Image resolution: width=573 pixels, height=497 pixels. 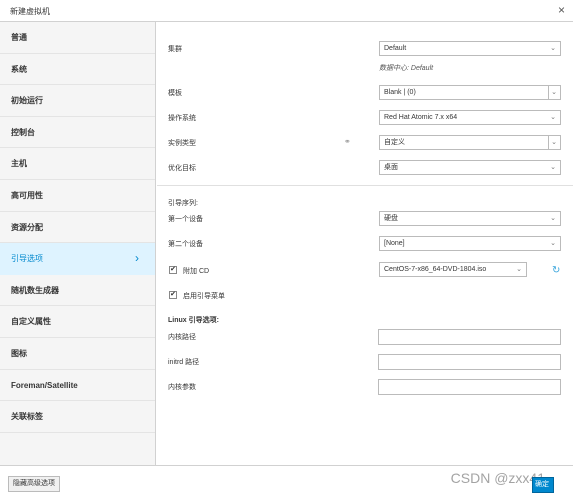 I want to click on os-label: 操作系统, so click(x=182, y=118).